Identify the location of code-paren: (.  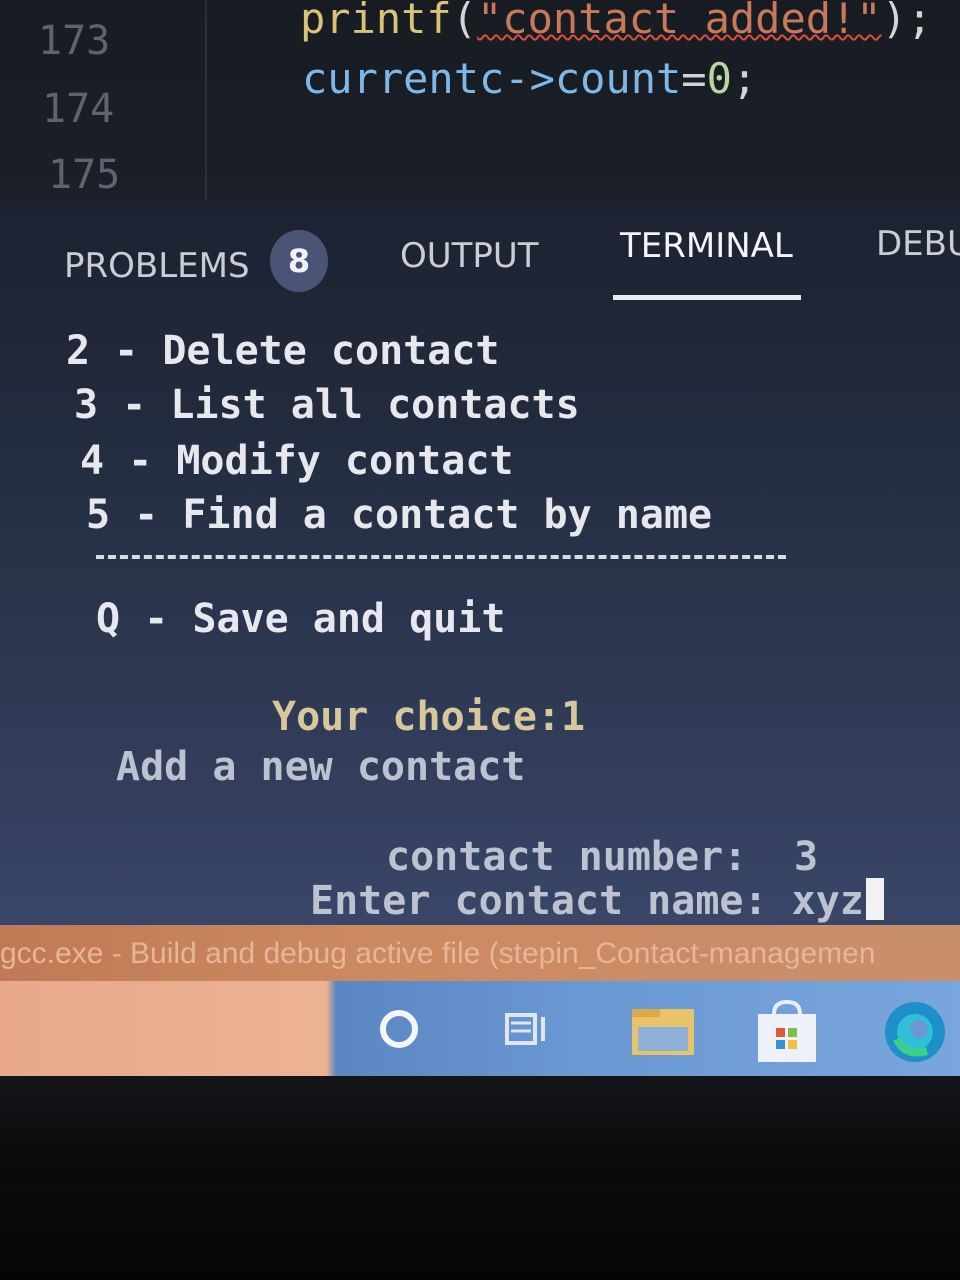
(464, 21).